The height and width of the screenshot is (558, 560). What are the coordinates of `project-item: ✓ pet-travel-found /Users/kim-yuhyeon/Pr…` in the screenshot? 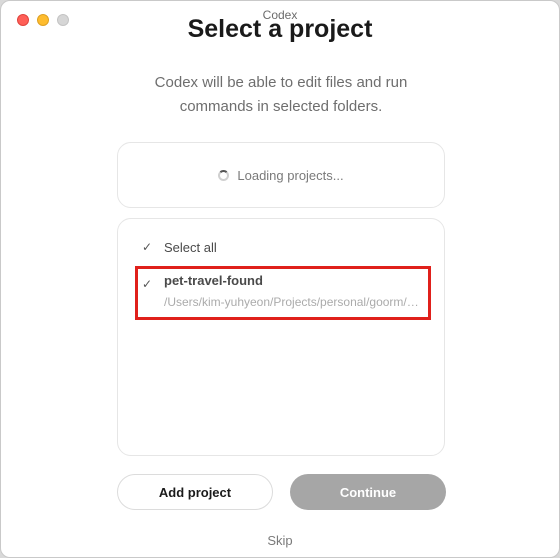 It's located at (283, 292).